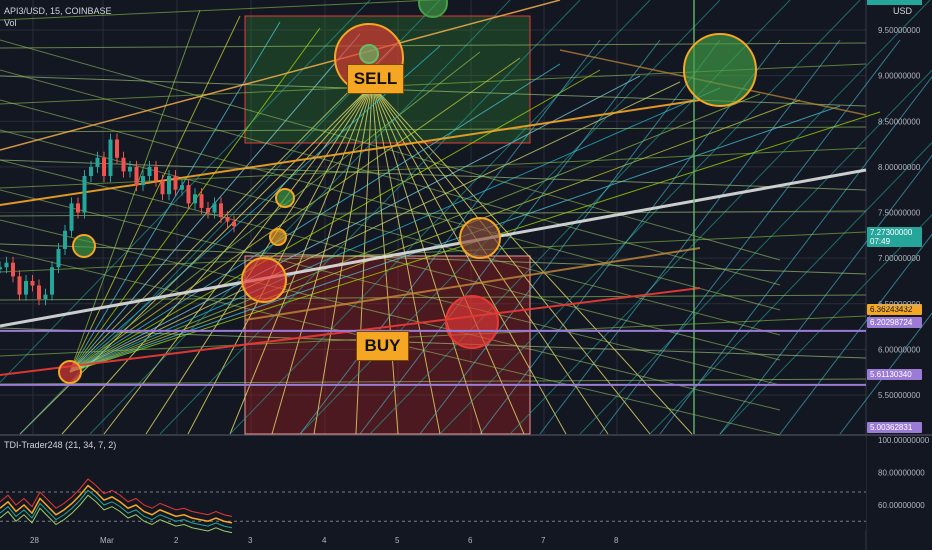 The width and height of the screenshot is (932, 550). What do you see at coordinates (264, 280) in the screenshot?
I see `buy-circle` at bounding box center [264, 280].